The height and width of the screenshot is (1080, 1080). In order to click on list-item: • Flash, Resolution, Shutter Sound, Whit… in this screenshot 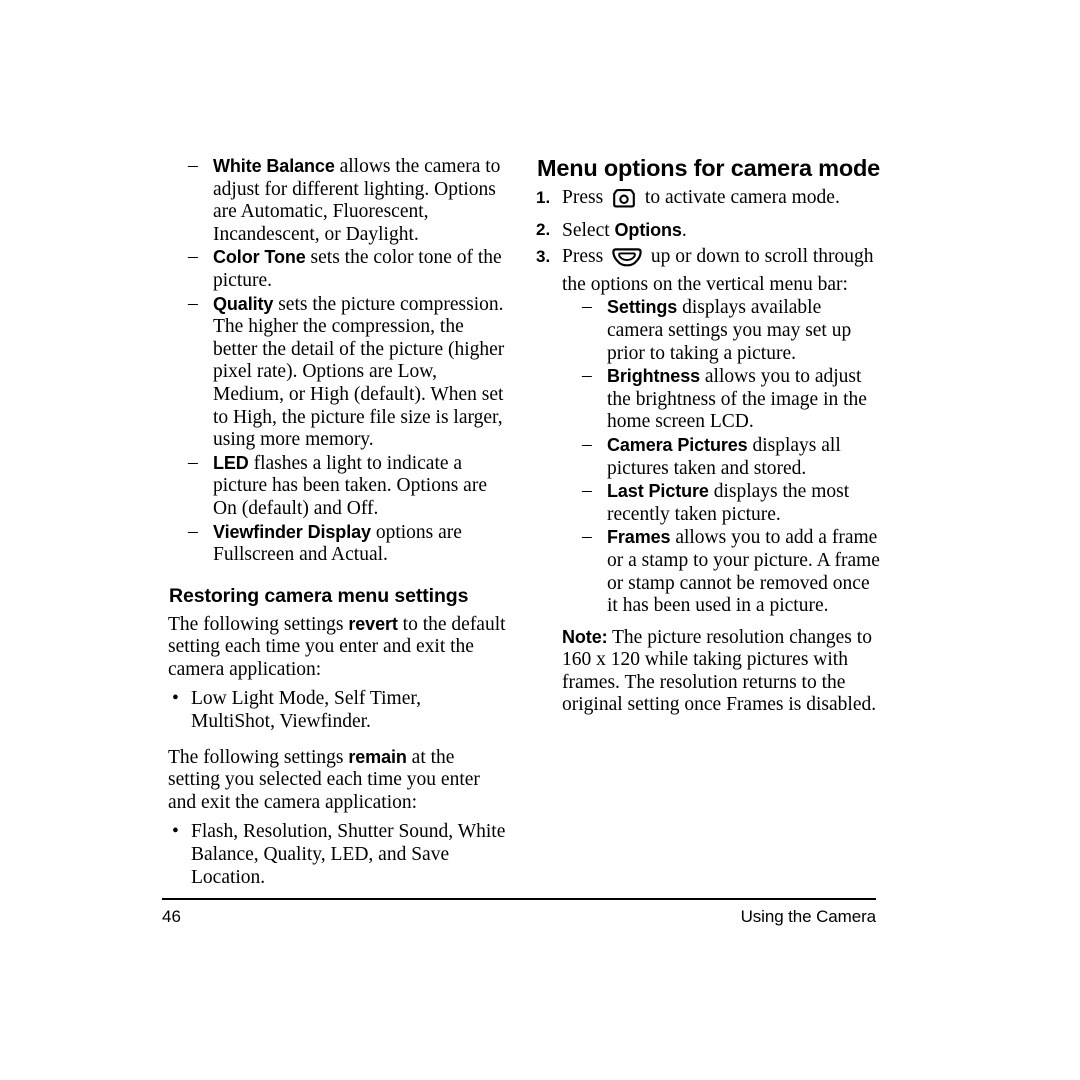, I will do `click(338, 855)`.